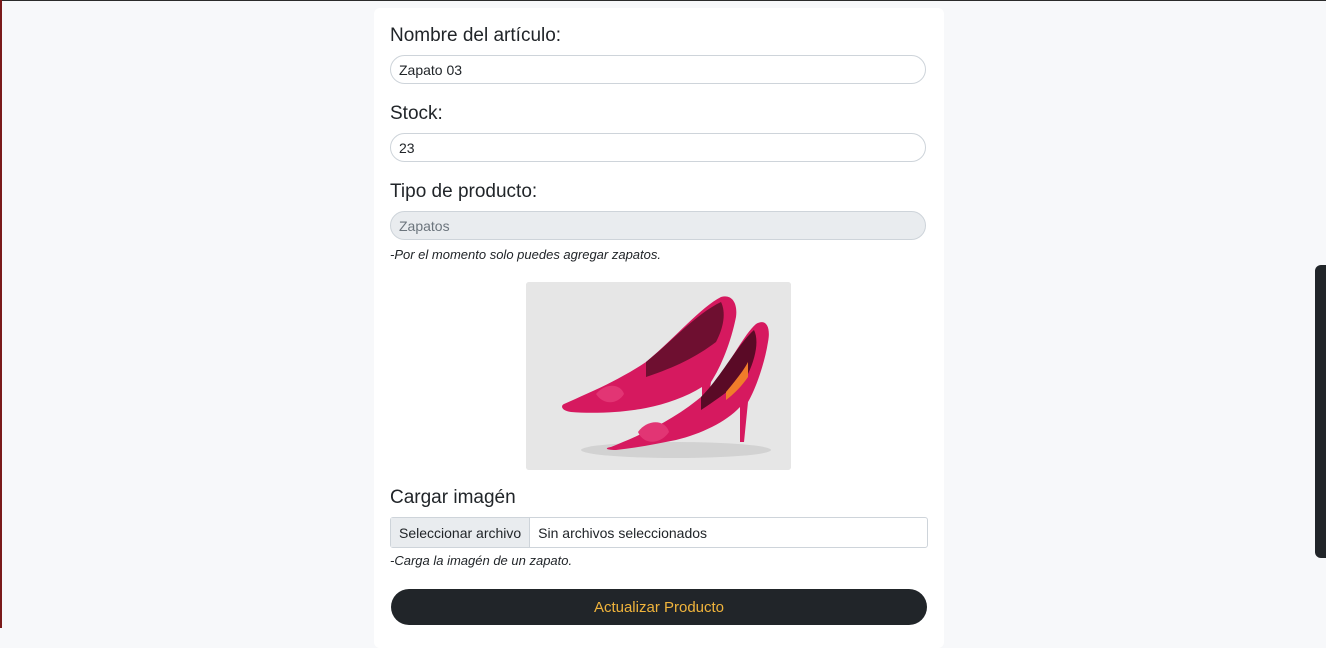 Image resolution: width=1326 pixels, height=648 pixels. What do you see at coordinates (658, 225) in the screenshot?
I see `type-input: Zapatos` at bounding box center [658, 225].